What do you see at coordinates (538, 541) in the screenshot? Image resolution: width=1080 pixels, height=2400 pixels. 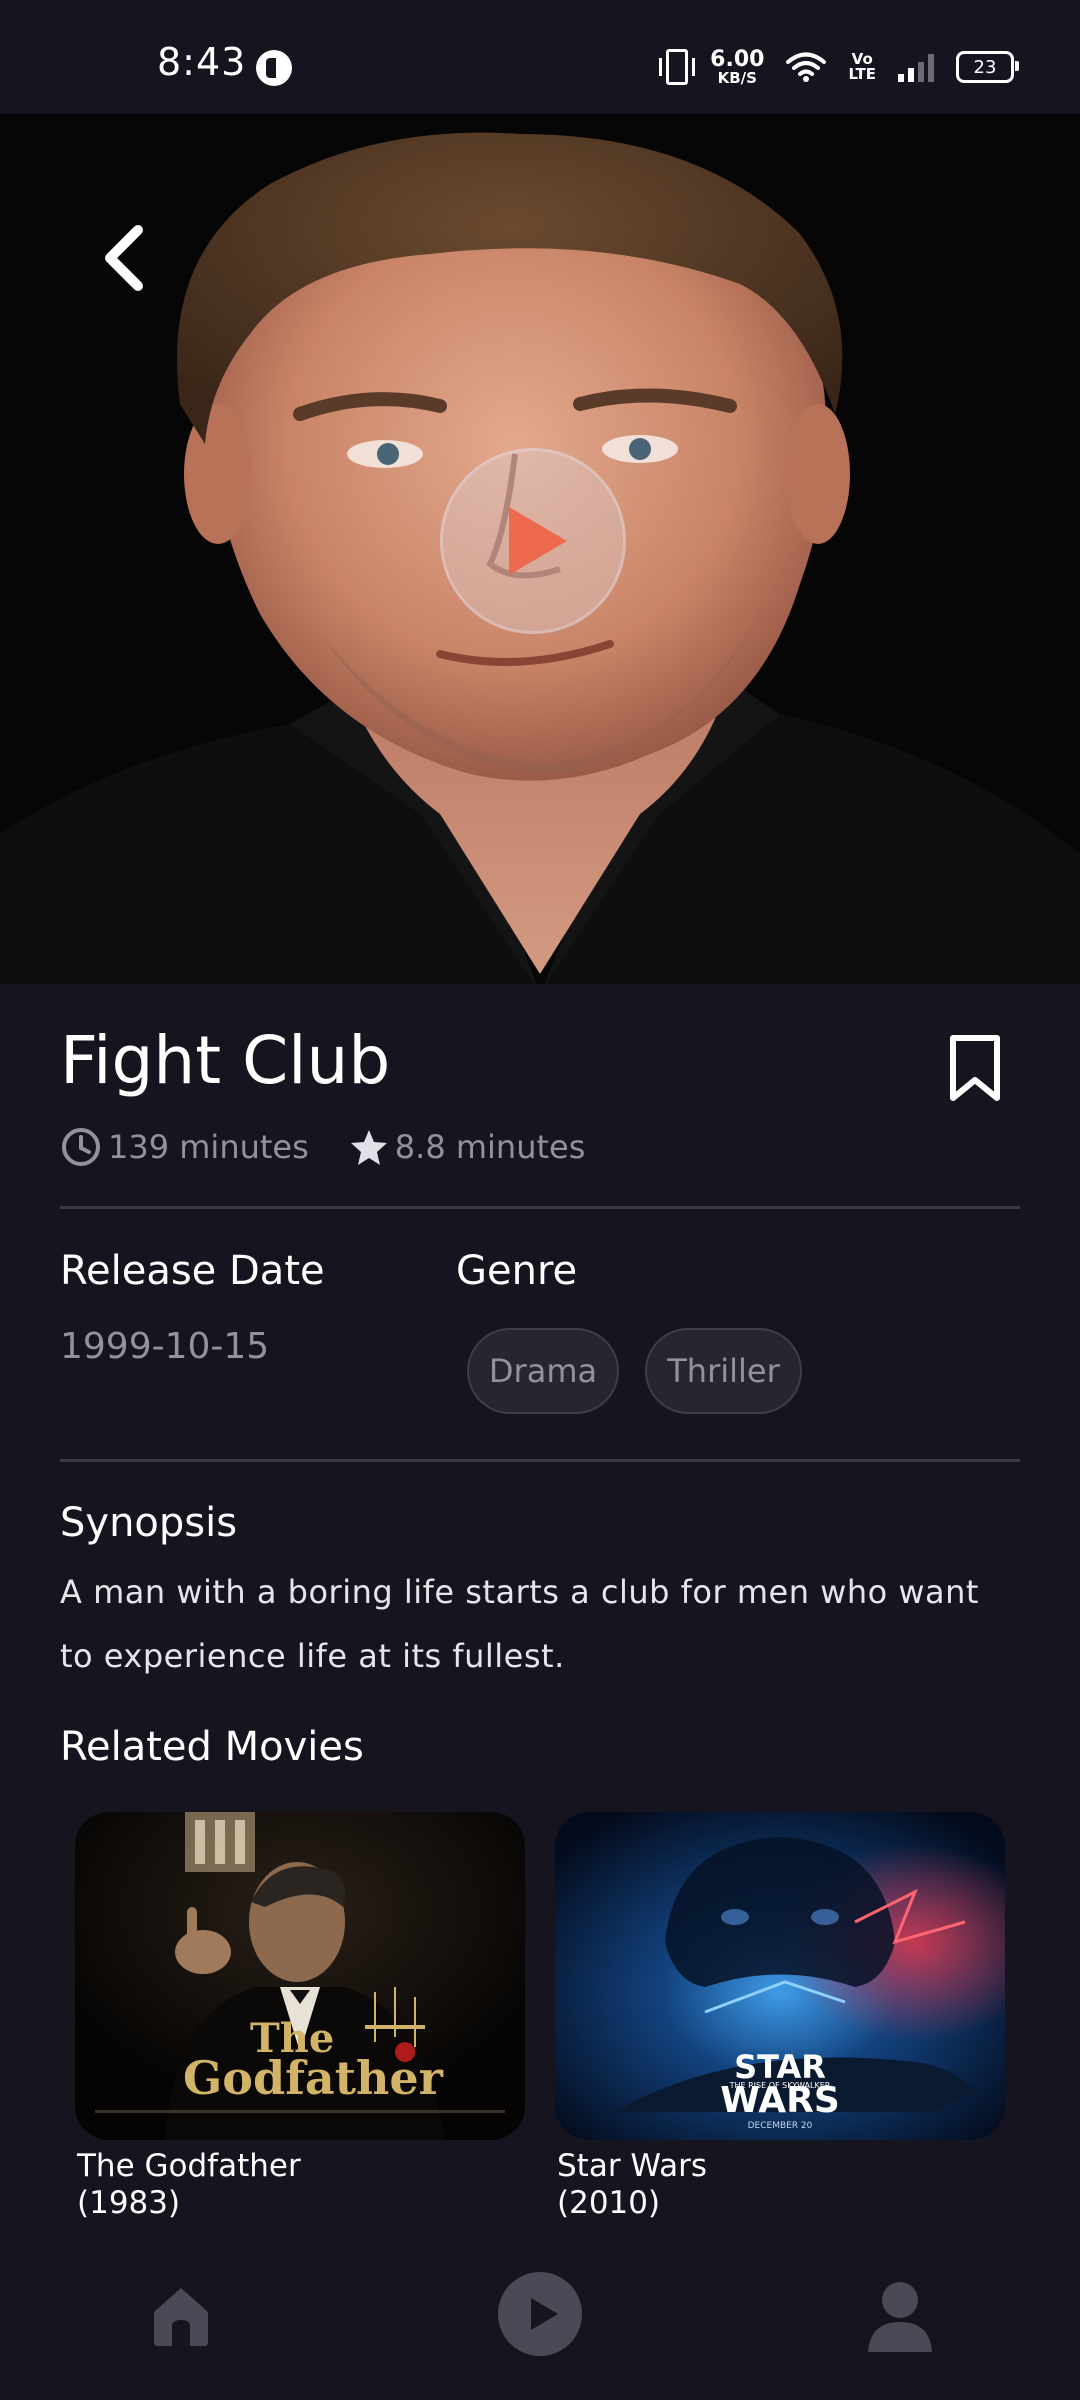 I see `play-icon` at bounding box center [538, 541].